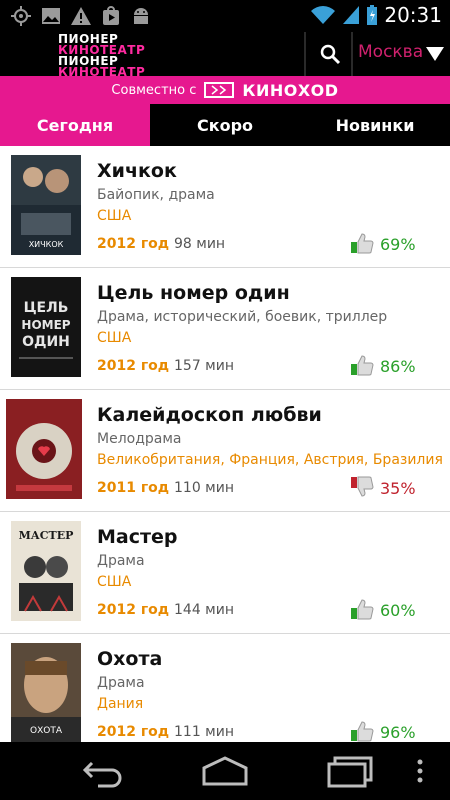 The height and width of the screenshot is (800, 450). I want to click on movie-title: Охота, so click(130, 659).